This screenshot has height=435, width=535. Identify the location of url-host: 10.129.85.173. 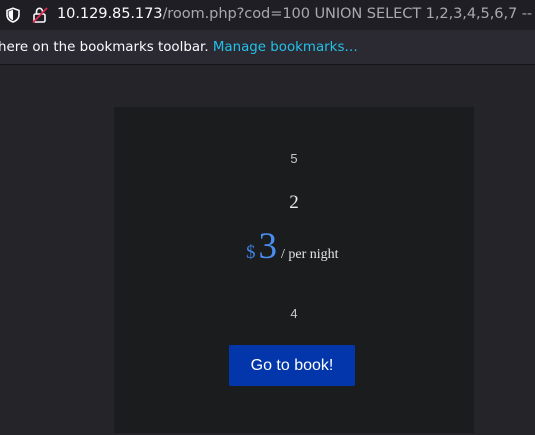
(110, 13).